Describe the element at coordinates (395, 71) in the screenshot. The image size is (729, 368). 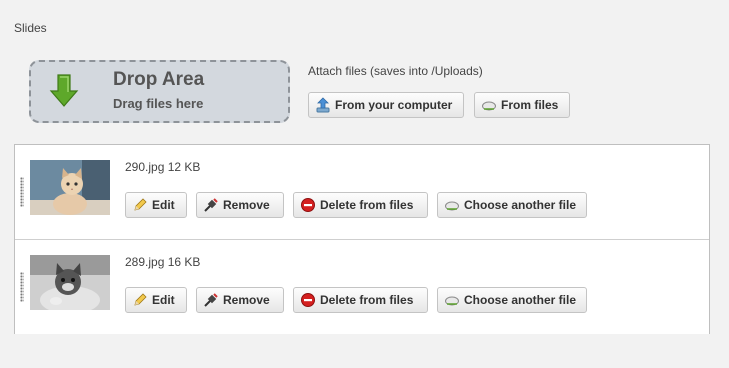
I see `attach-files-label: Attach files (saves into /Uploads)` at that location.